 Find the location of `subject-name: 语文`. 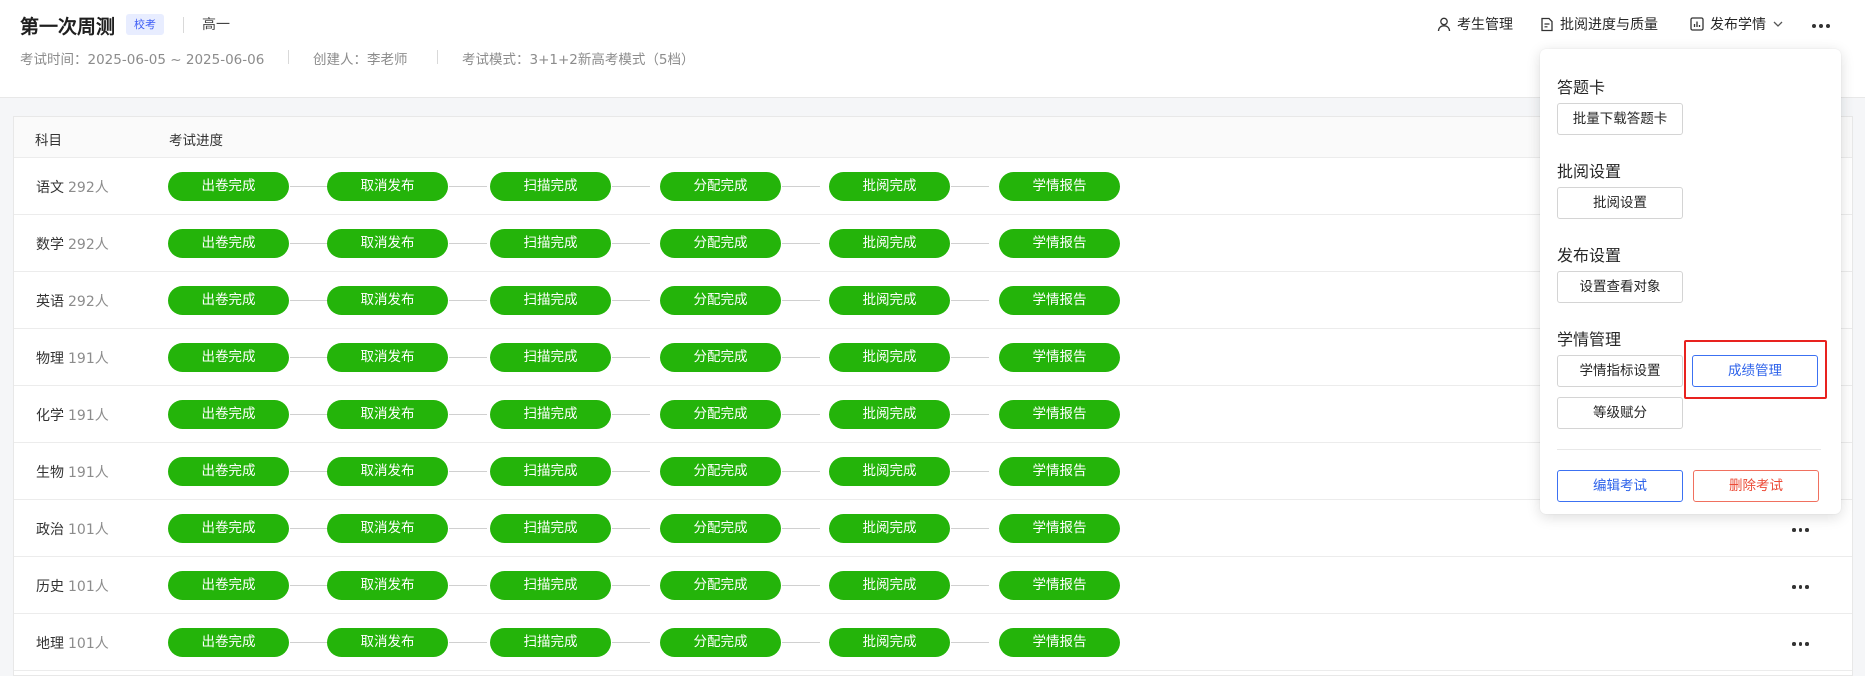

subject-name: 语文 is located at coordinates (50, 188).